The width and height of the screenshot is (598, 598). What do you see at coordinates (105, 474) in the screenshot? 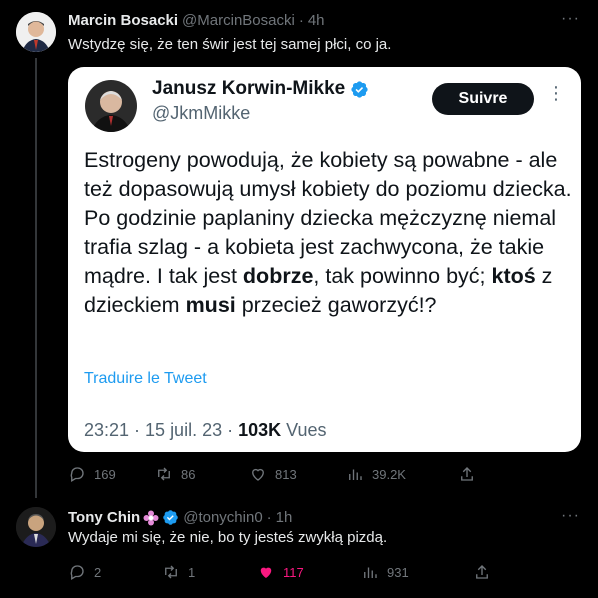
I see `reply-count: 169` at bounding box center [105, 474].